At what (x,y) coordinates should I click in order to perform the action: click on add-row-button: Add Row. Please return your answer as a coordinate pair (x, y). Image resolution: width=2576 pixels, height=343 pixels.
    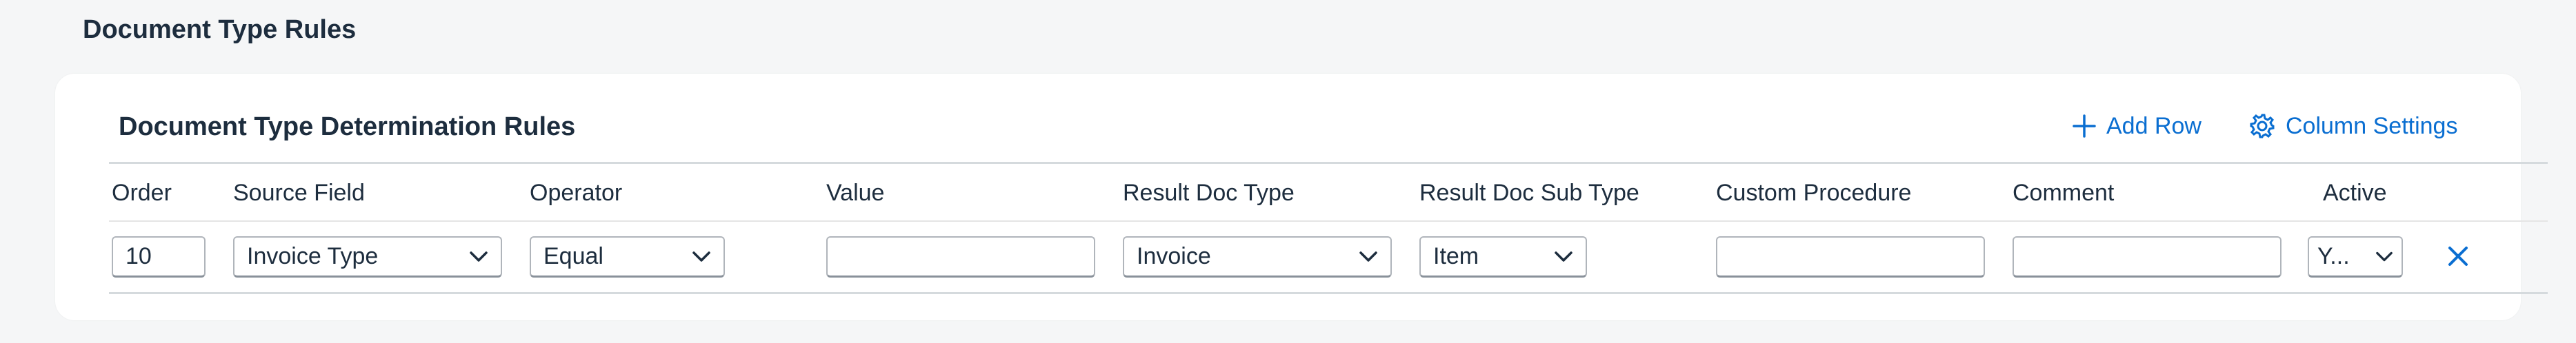
    Looking at the image, I should click on (2136, 126).